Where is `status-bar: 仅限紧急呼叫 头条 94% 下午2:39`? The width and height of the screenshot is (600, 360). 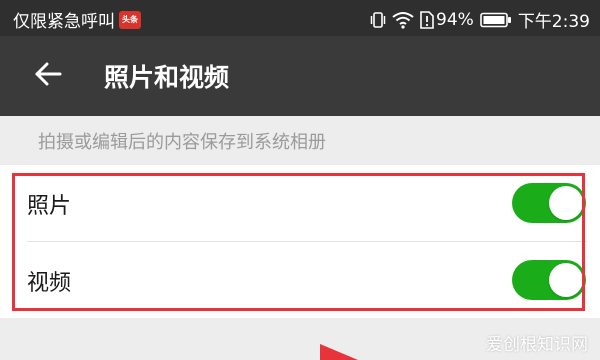
status-bar: 仅限紧急呼叫 头条 94% 下午2:39 is located at coordinates (300, 18).